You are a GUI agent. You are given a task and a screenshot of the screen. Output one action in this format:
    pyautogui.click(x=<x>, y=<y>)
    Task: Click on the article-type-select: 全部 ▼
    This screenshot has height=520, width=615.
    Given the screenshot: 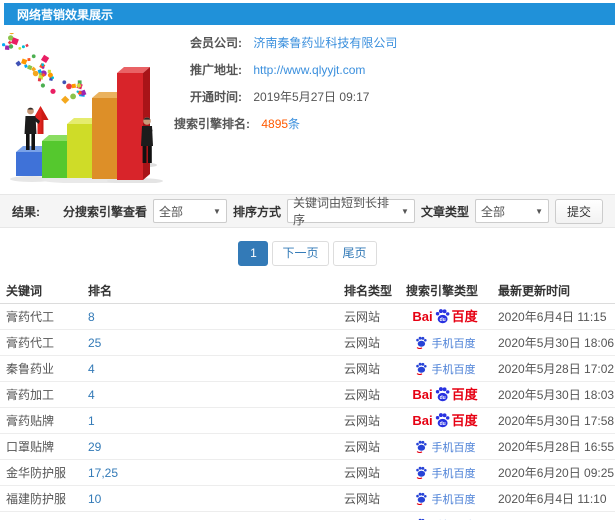 What is the action you would take?
    pyautogui.click(x=511, y=211)
    